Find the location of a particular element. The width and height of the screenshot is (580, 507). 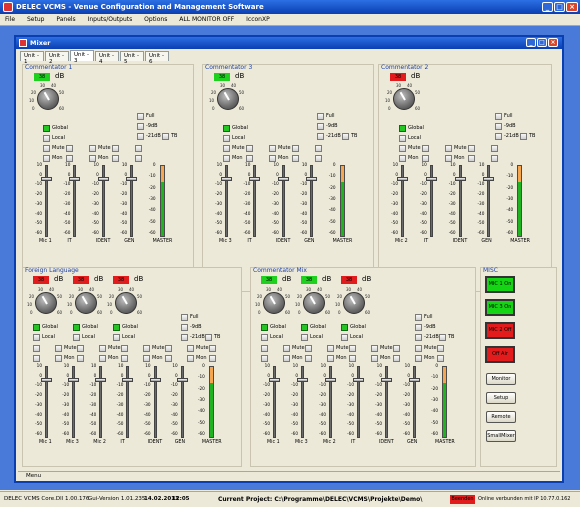

menu-inputs-outputs: Inputs/Outputs is located at coordinates (110, 18).